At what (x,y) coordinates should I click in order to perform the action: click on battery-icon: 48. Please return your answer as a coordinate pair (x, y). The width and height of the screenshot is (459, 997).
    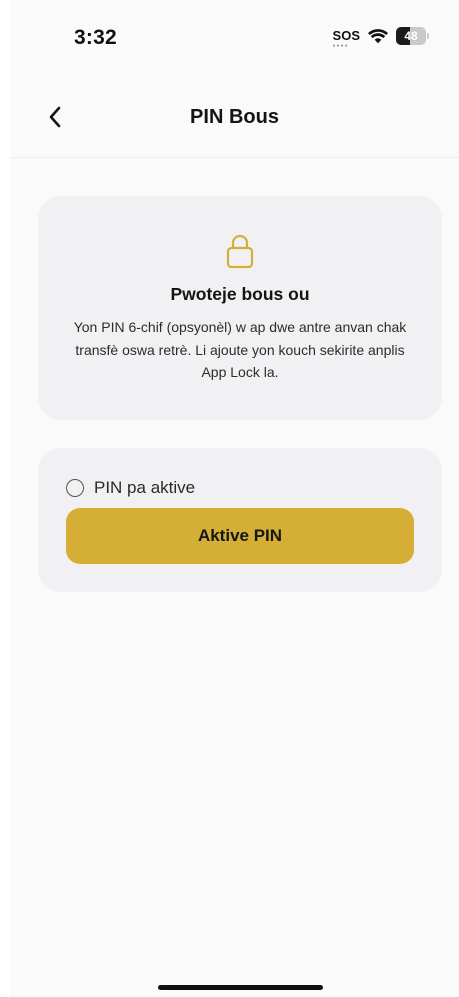
    Looking at the image, I should click on (411, 36).